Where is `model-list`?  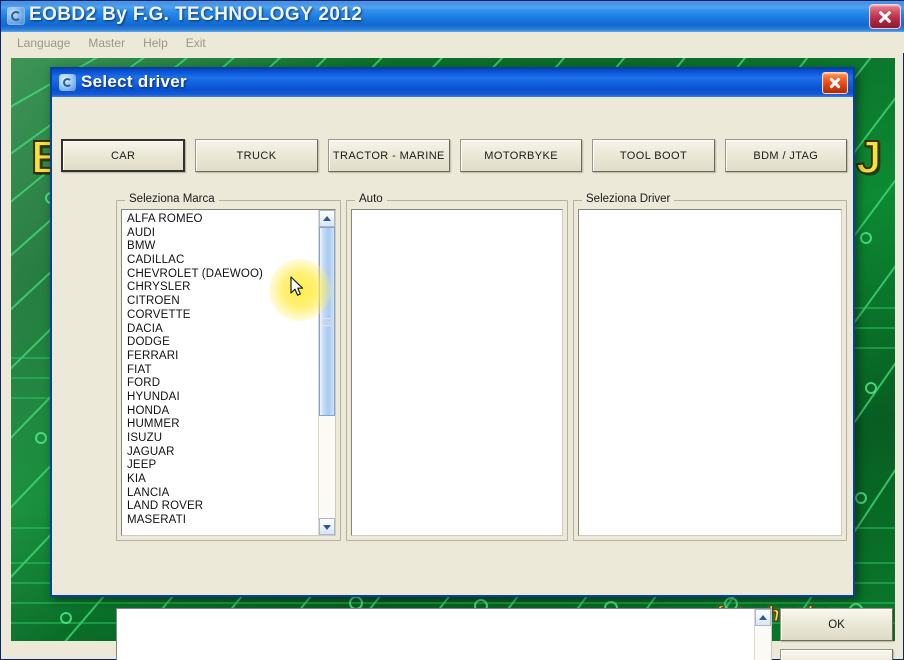 model-list is located at coordinates (457, 372).